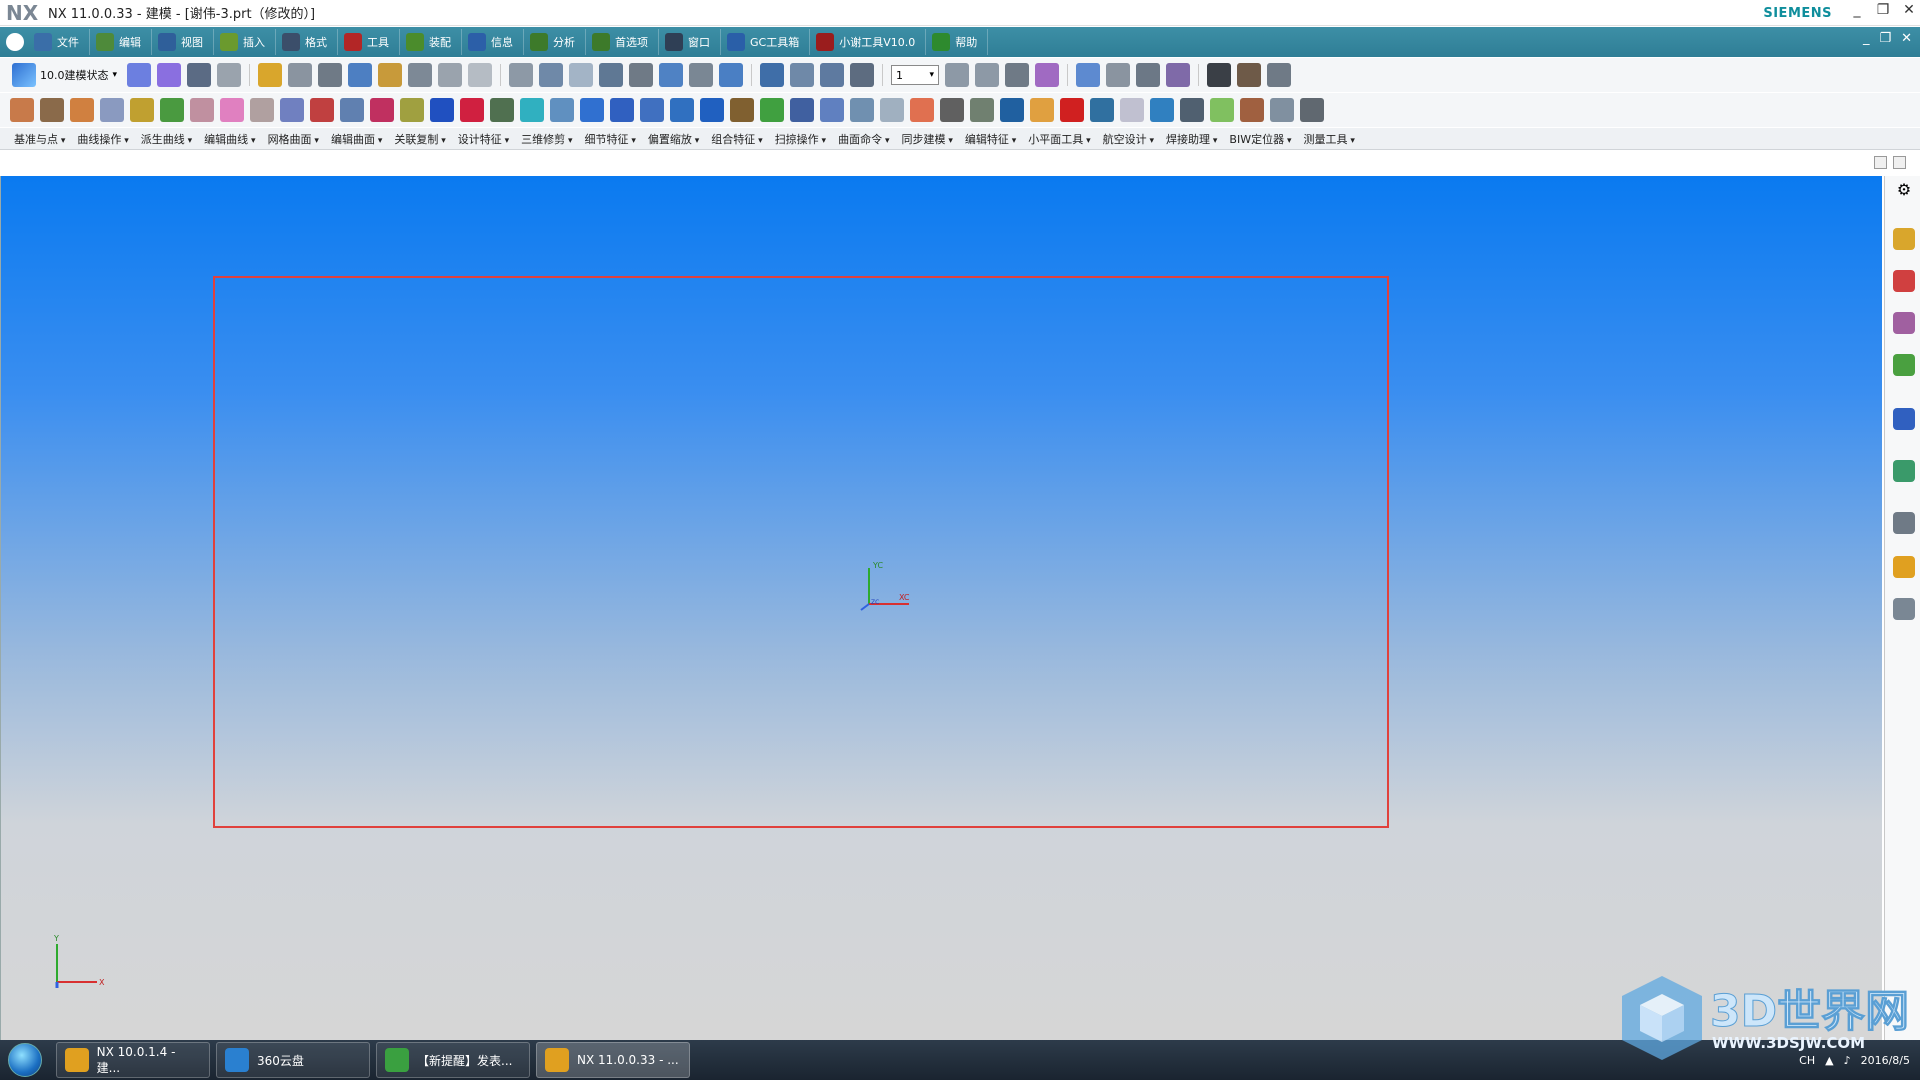  What do you see at coordinates (990, 139) in the screenshot?
I see `command-group-dropdown: 编辑特征` at bounding box center [990, 139].